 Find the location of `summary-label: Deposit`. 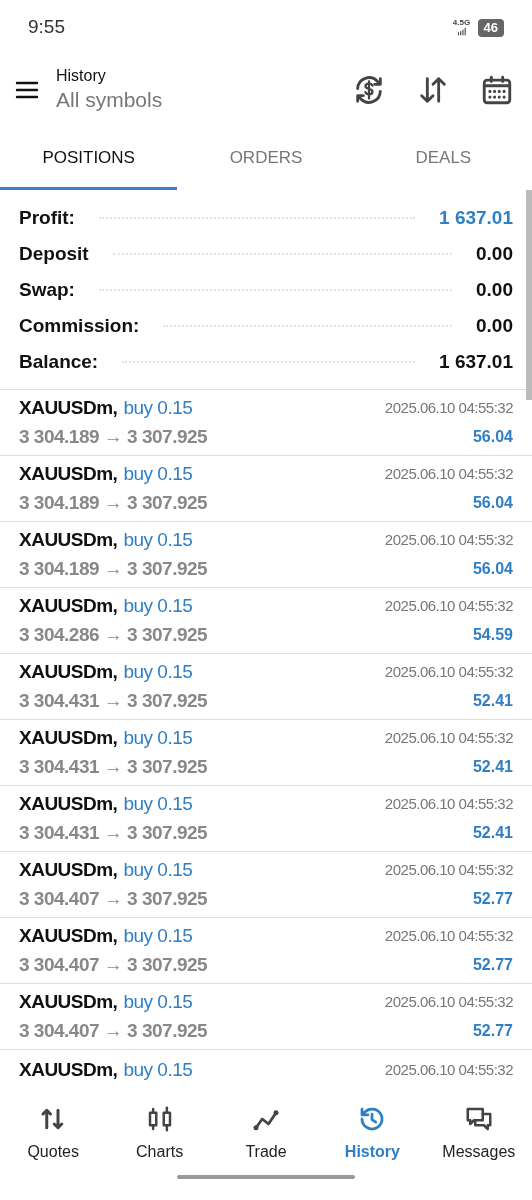

summary-label: Deposit is located at coordinates (54, 253).